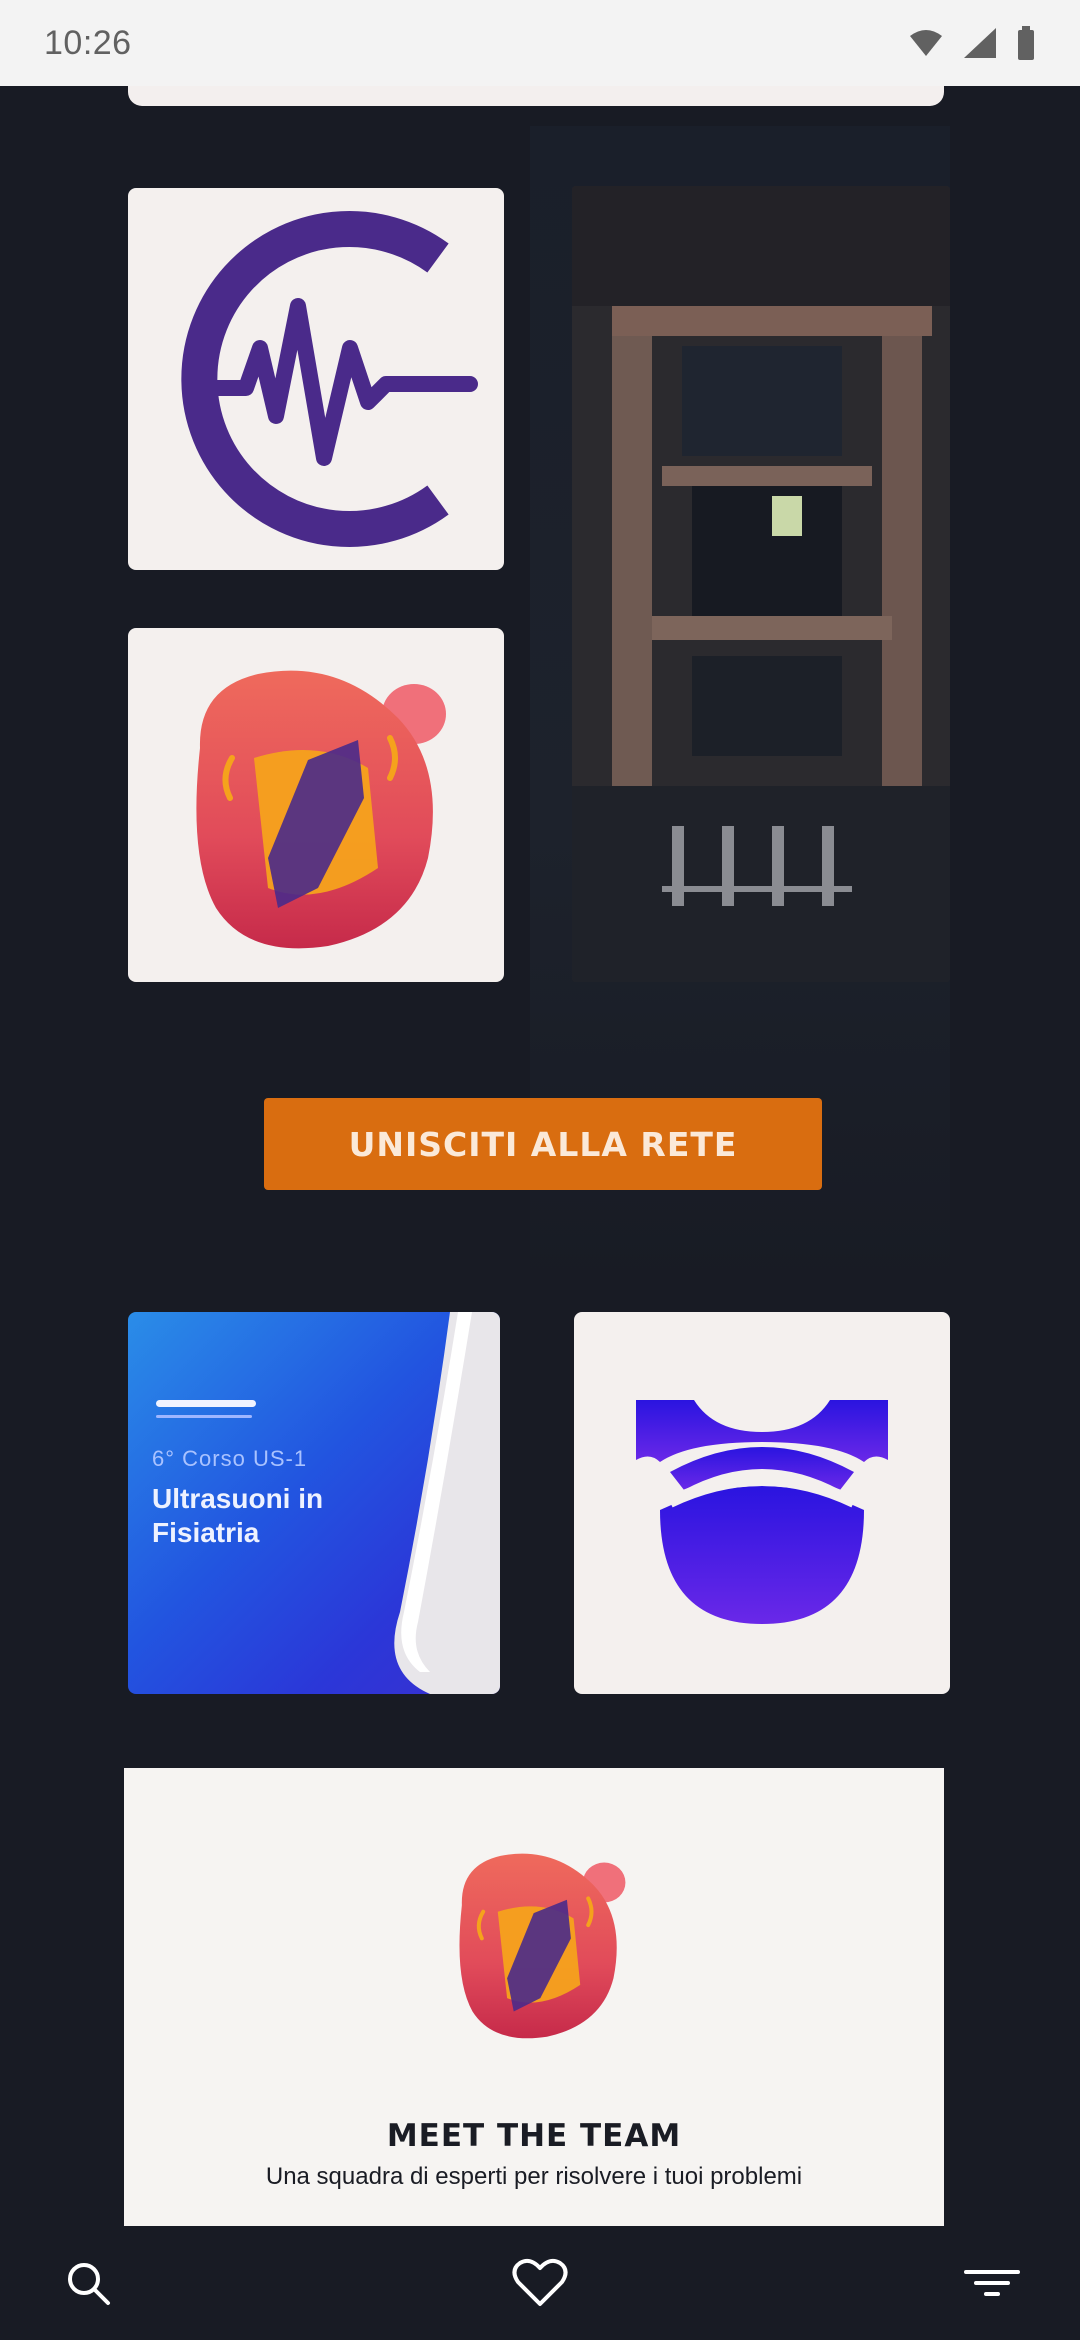 This screenshot has width=1080, height=2340. I want to click on heart-icon, so click(540, 2282).